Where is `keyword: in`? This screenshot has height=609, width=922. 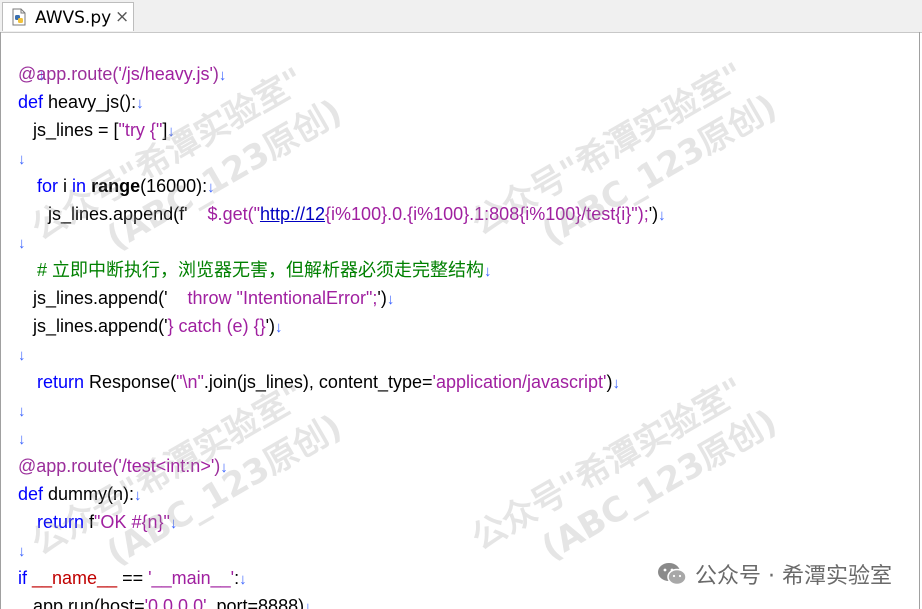 keyword: in is located at coordinates (79, 186).